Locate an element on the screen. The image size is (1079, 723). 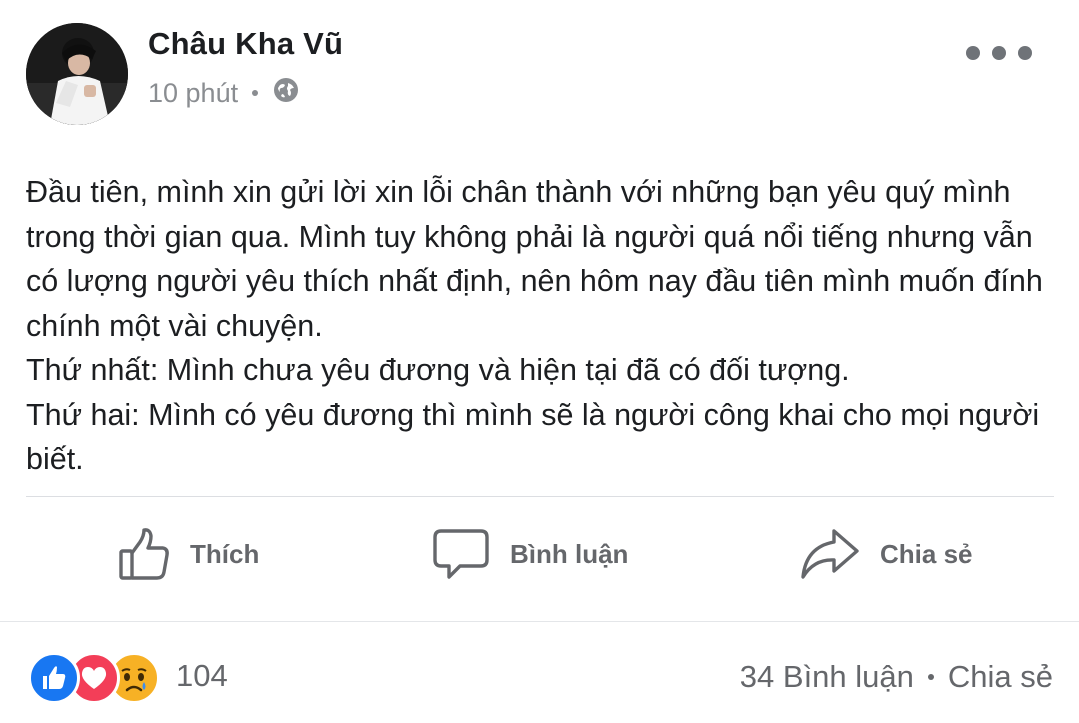
more-options-button is located at coordinates (999, 53).